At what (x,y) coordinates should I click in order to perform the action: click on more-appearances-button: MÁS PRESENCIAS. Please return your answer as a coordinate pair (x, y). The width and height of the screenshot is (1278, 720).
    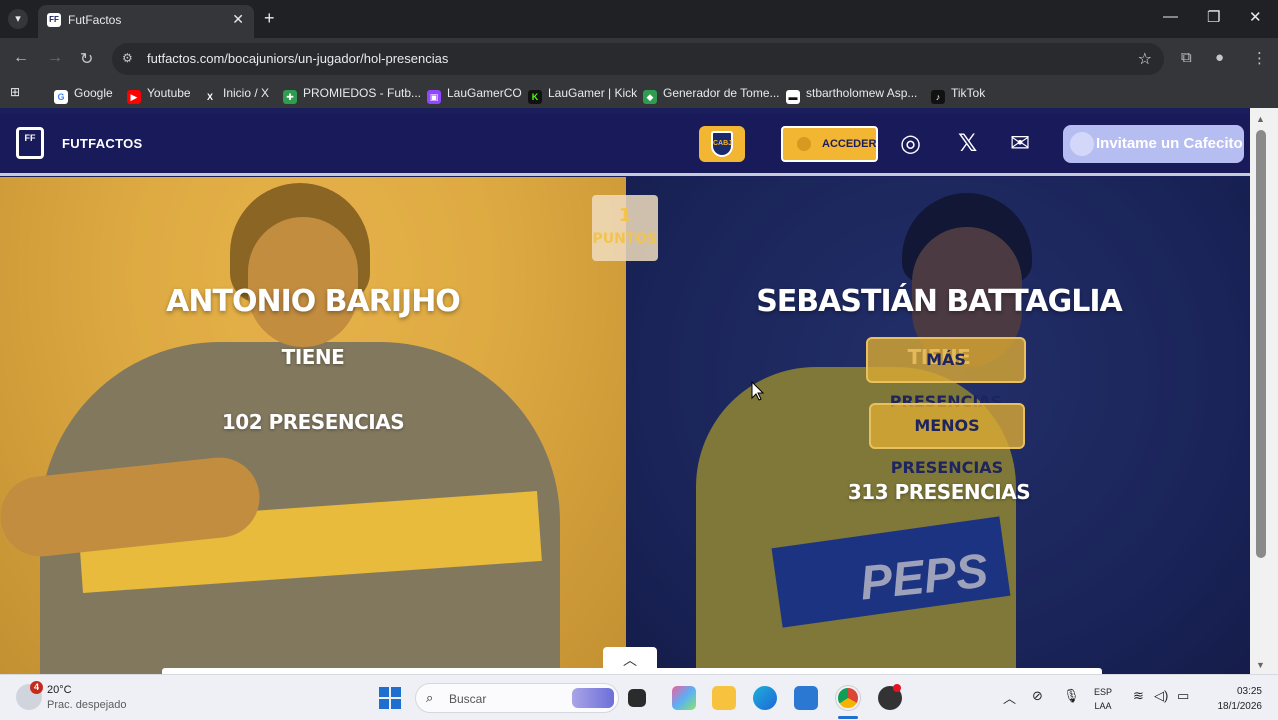
    Looking at the image, I should click on (946, 374).